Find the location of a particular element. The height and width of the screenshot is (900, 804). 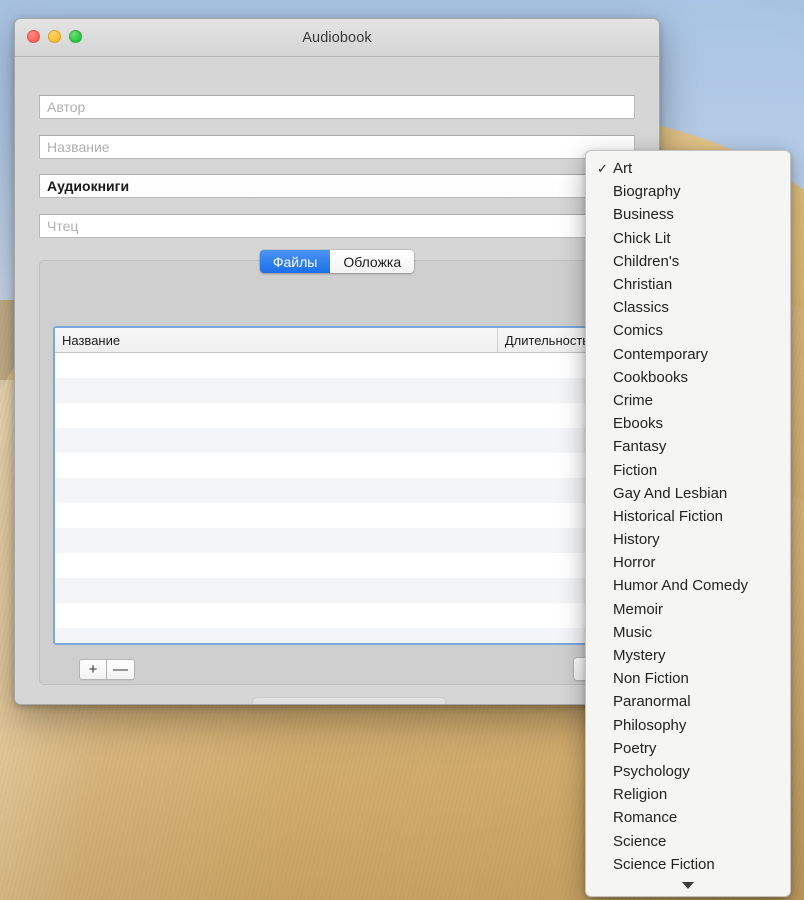

column-header-name: Название is located at coordinates (276, 340).